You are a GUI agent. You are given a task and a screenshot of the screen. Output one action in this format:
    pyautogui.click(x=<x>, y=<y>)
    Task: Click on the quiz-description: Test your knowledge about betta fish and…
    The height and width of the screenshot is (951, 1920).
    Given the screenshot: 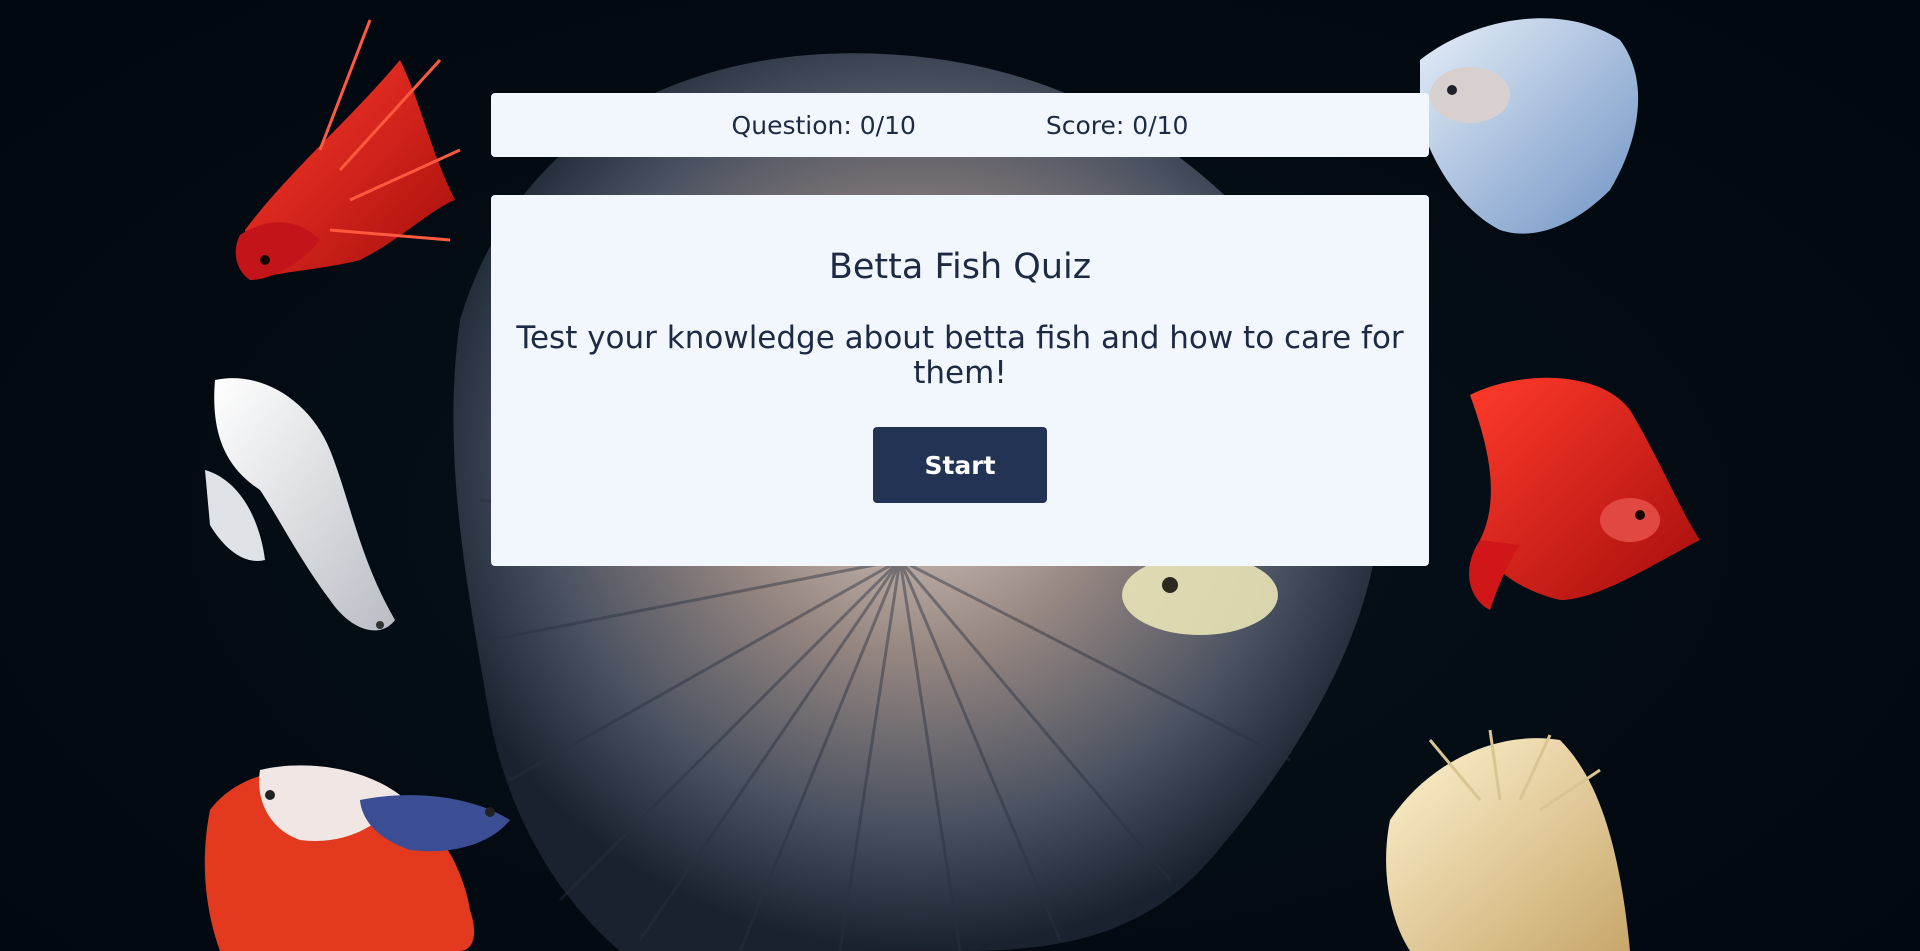 What is the action you would take?
    pyautogui.click(x=960, y=355)
    